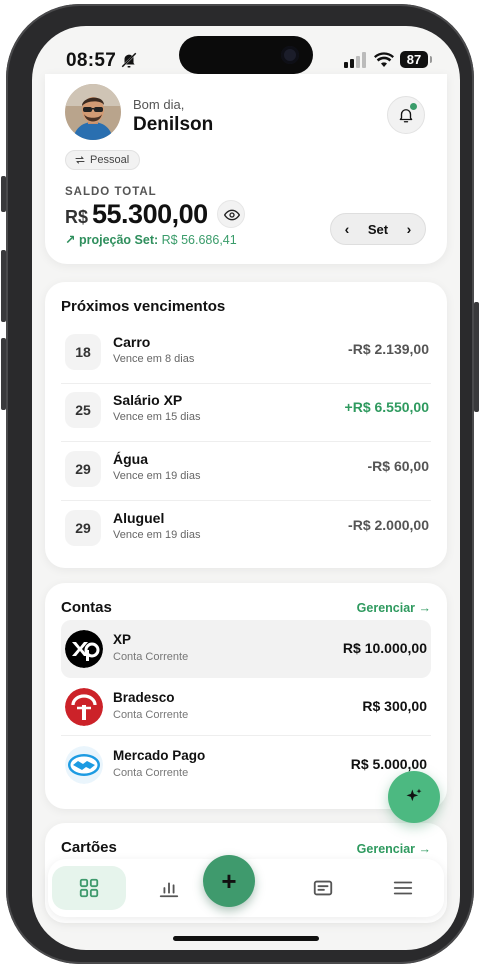 The width and height of the screenshot is (480, 968). What do you see at coordinates (86, 607) in the screenshot?
I see `accounts-title: Contas` at bounding box center [86, 607].